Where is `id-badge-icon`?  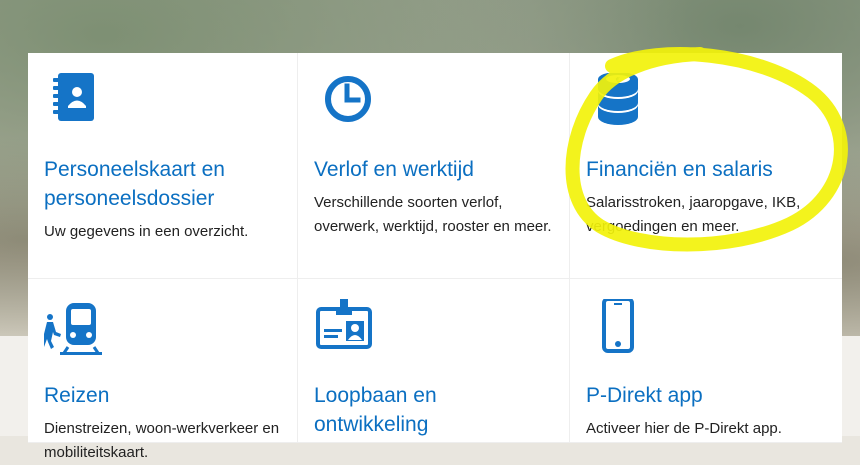
id-badge-icon is located at coordinates (344, 324).